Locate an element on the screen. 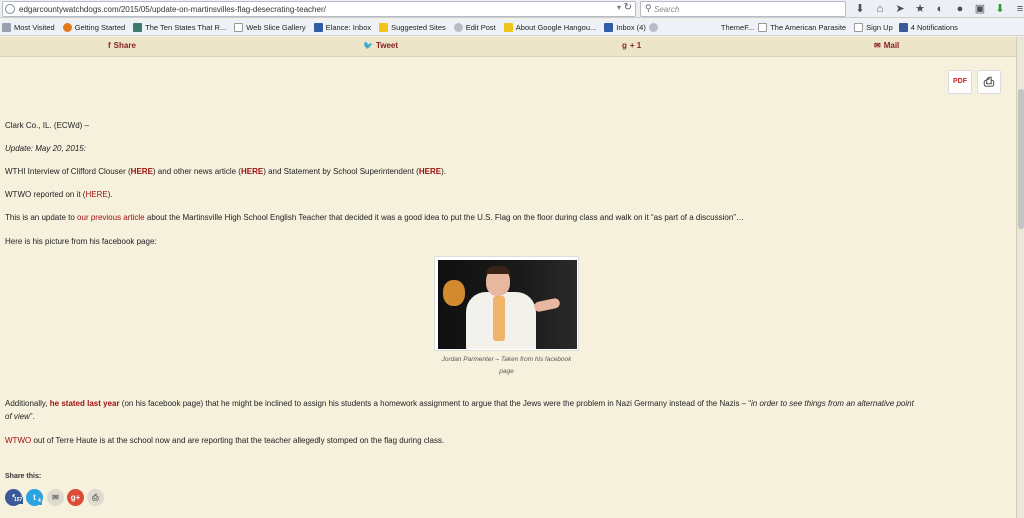  addon-icon: ▣ is located at coordinates (980, 9).